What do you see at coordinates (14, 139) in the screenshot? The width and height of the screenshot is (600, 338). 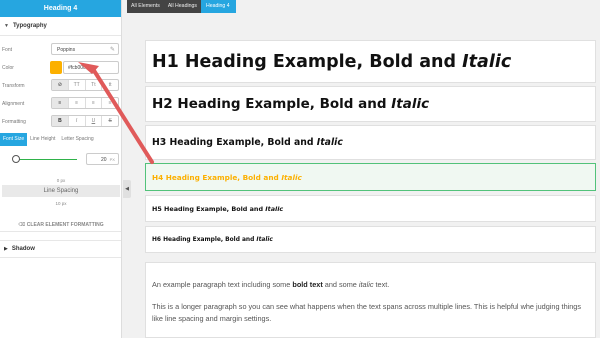 I see `tab-font-size: Font Size` at bounding box center [14, 139].